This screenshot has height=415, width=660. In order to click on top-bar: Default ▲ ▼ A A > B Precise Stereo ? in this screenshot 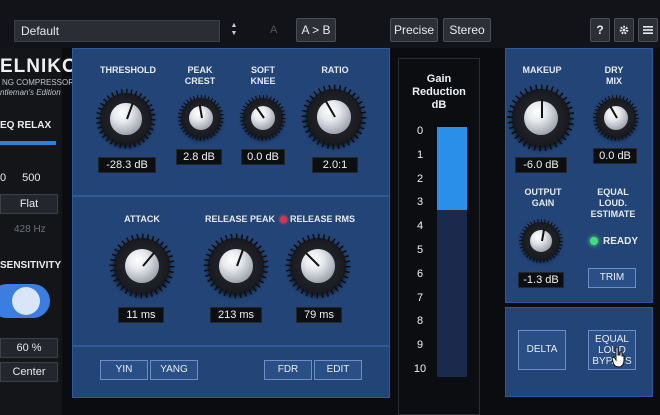, I will do `click(330, 24)`.